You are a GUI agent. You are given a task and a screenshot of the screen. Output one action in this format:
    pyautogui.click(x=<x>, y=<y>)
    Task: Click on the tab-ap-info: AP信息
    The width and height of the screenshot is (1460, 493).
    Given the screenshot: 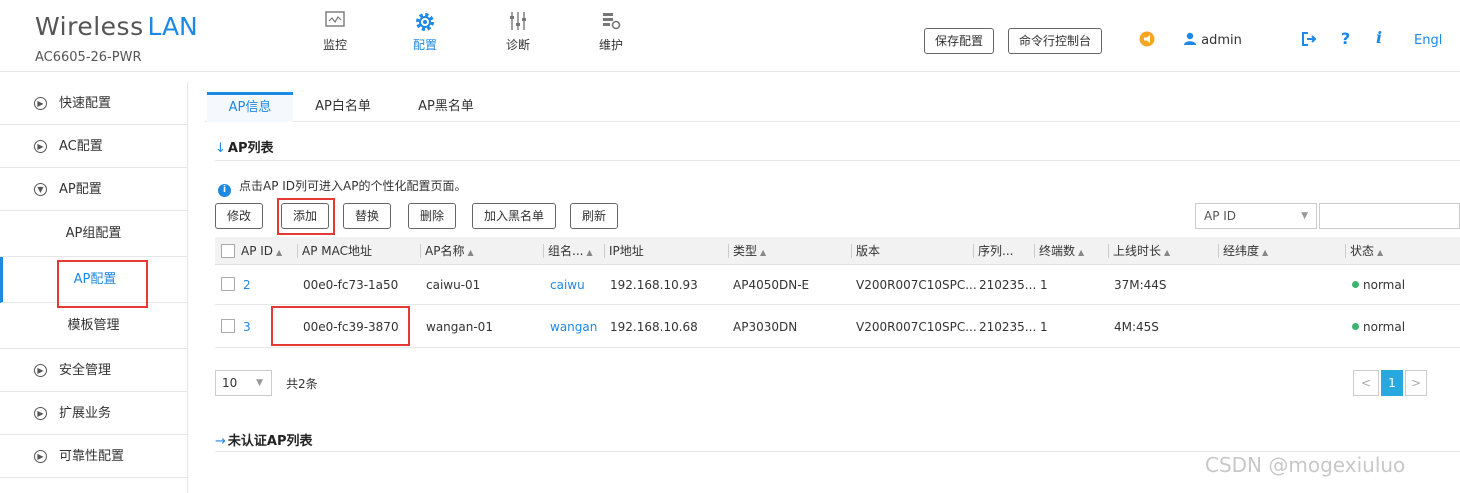 What is the action you would take?
    pyautogui.click(x=250, y=107)
    